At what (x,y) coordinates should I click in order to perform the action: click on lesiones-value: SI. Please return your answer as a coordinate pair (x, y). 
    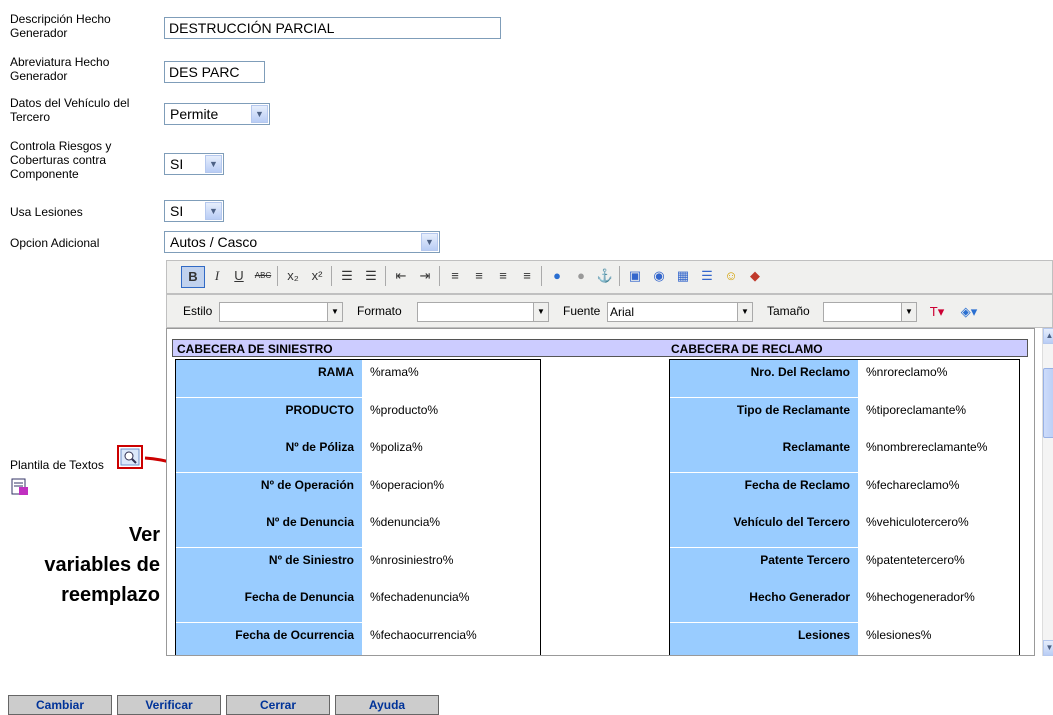
    Looking at the image, I should click on (177, 211).